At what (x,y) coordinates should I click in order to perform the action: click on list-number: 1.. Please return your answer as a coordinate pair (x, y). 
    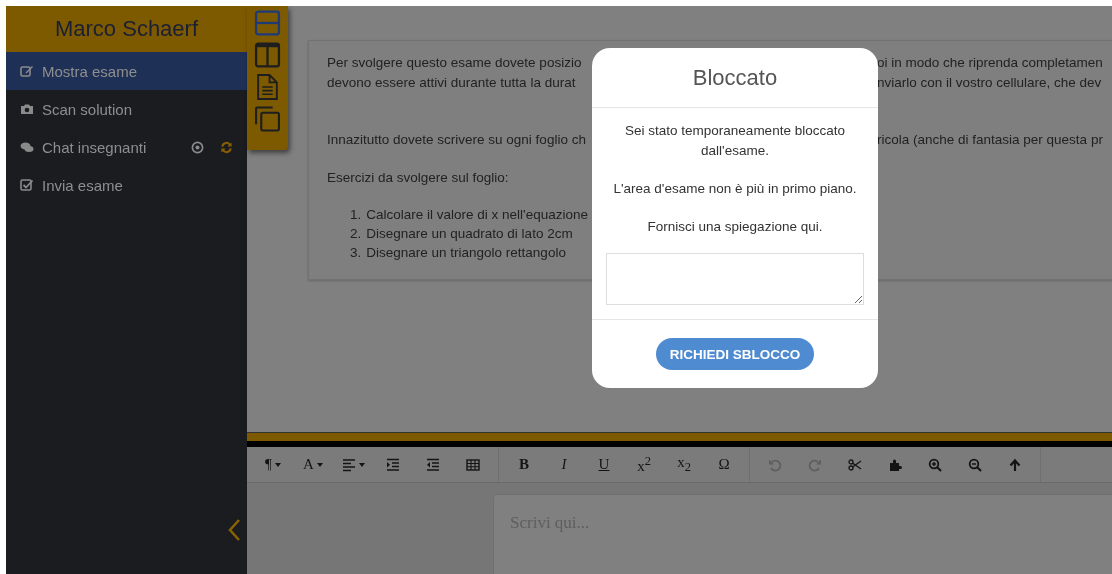
    Looking at the image, I should click on (356, 214).